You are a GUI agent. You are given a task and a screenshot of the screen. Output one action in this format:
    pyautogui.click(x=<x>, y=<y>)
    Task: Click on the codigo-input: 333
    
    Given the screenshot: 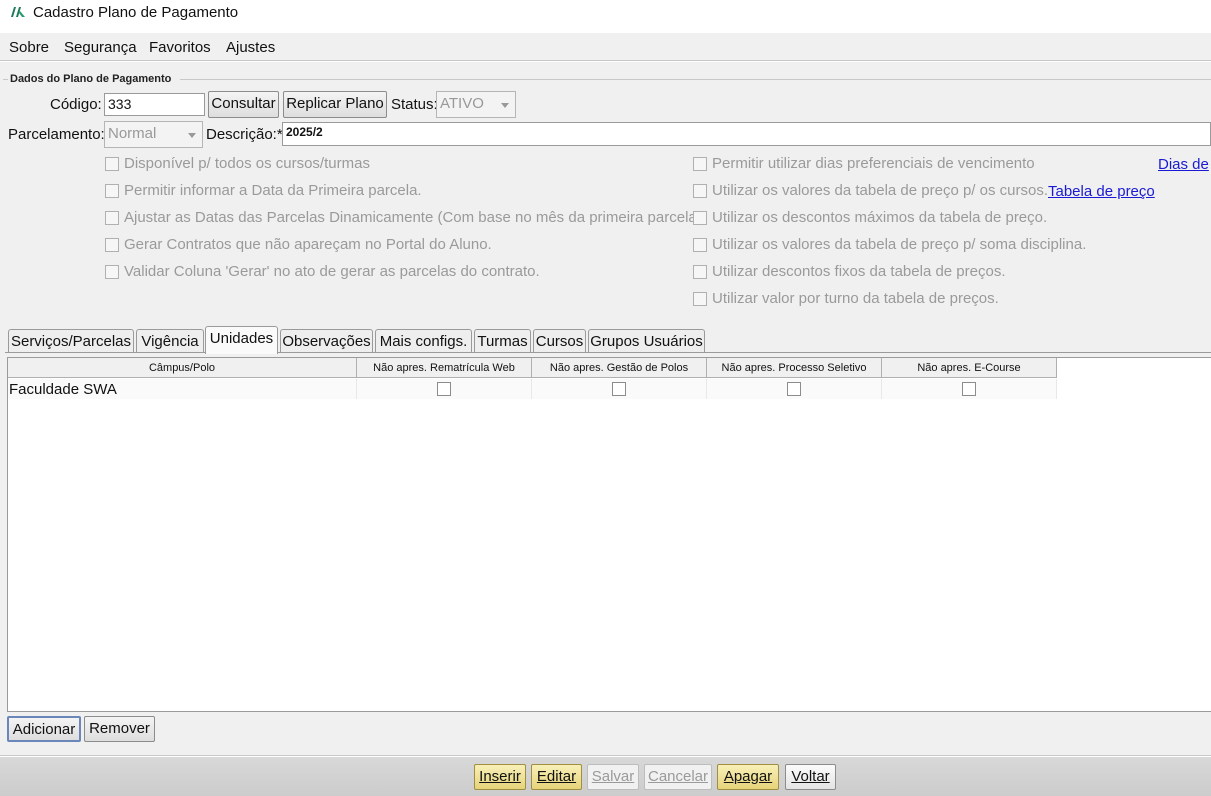 What is the action you would take?
    pyautogui.click(x=154, y=104)
    